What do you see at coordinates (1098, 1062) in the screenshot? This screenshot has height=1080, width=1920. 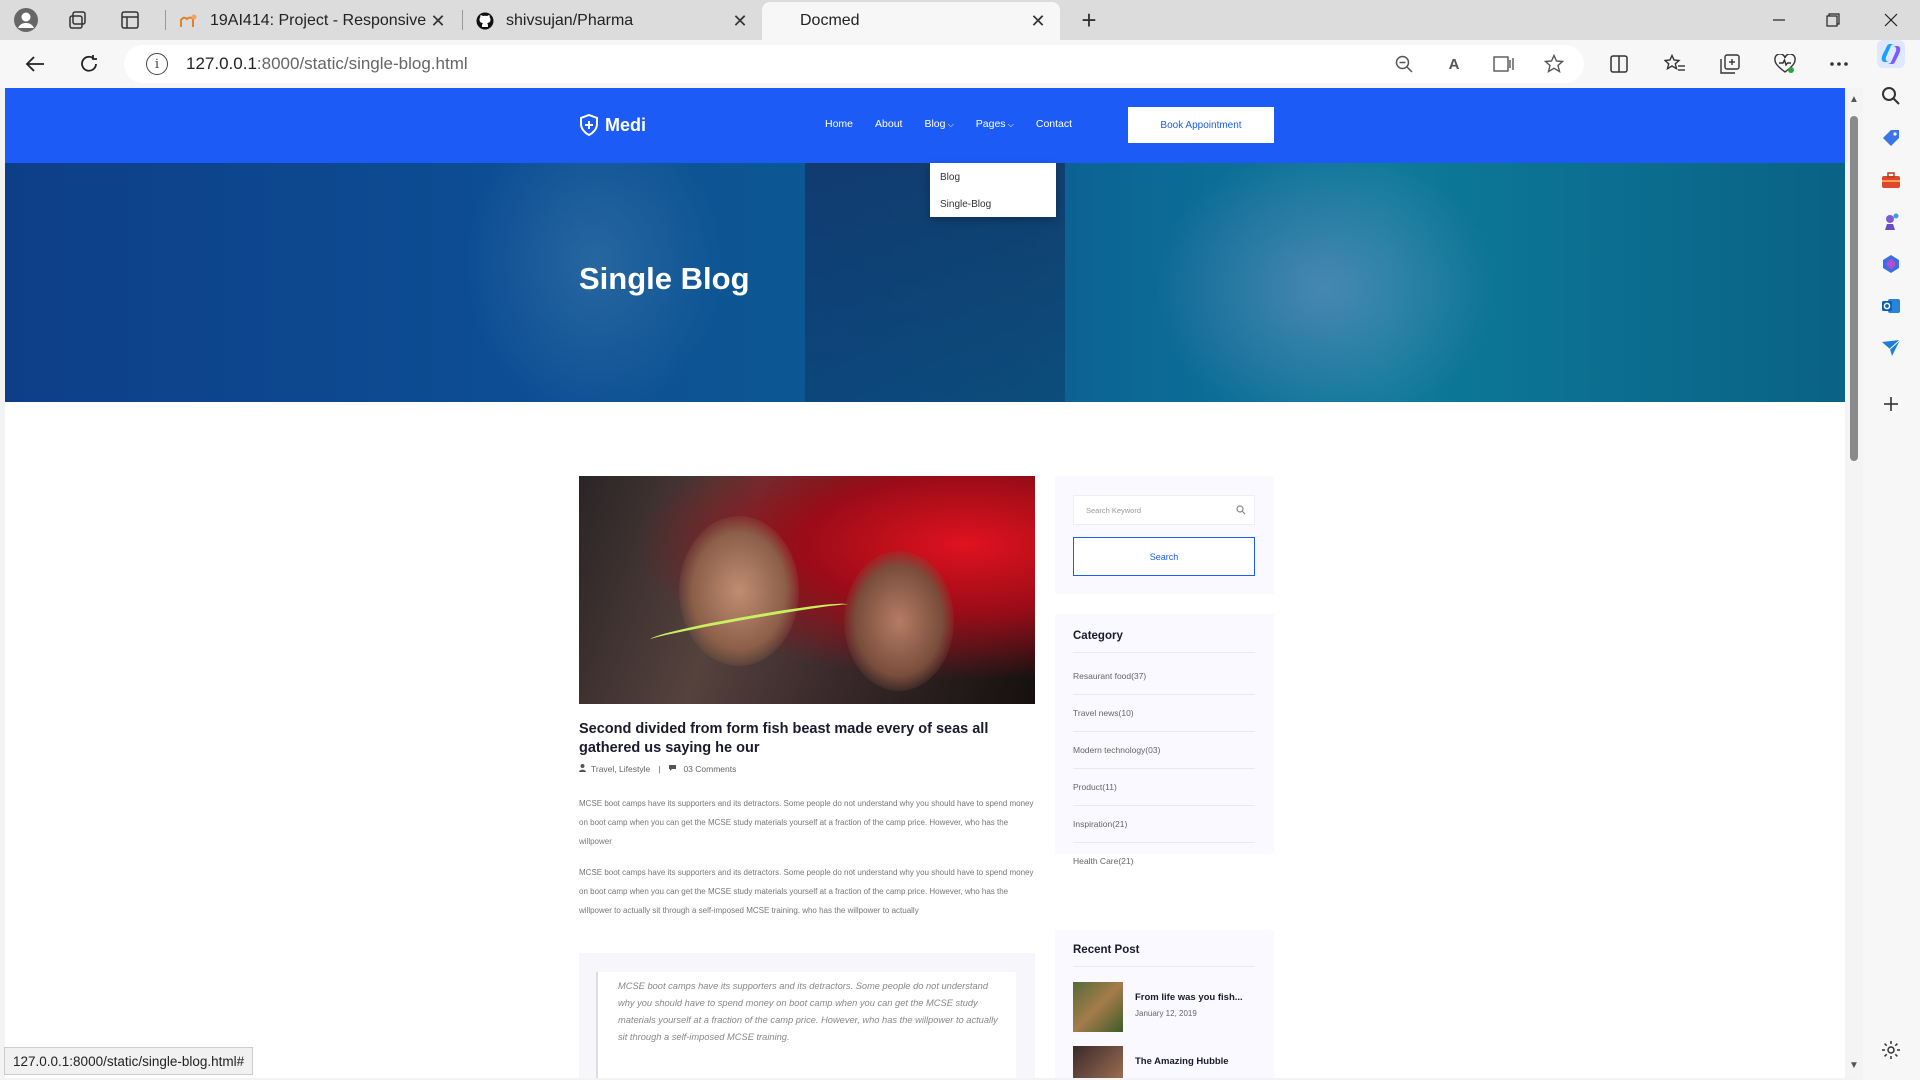 I see `recent-post-thumbnail` at bounding box center [1098, 1062].